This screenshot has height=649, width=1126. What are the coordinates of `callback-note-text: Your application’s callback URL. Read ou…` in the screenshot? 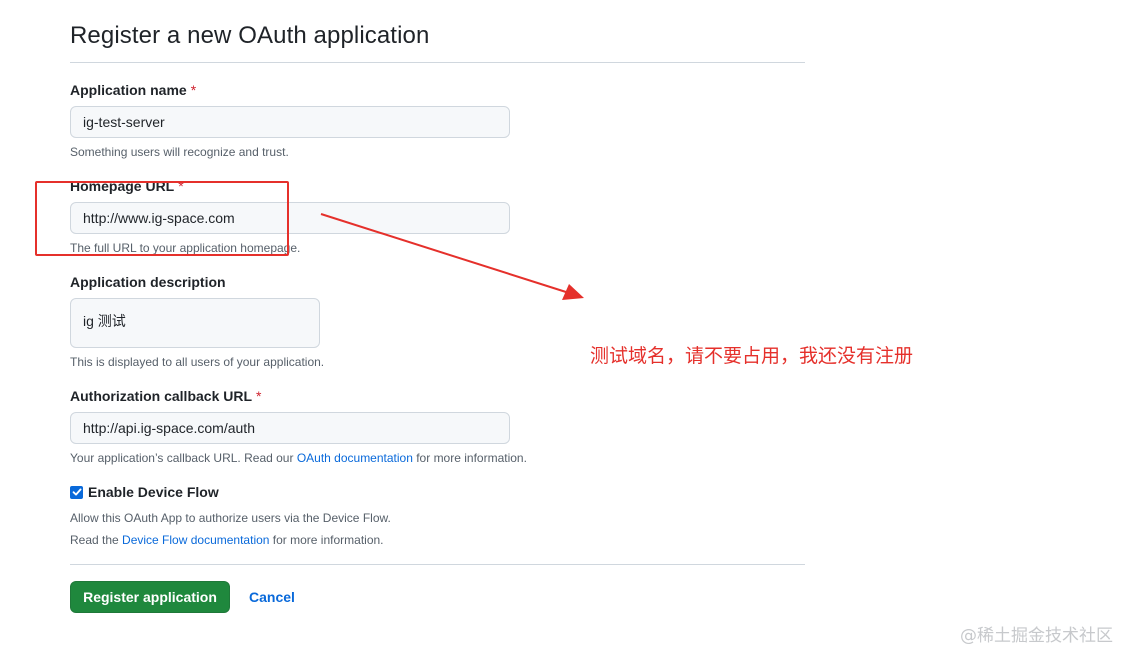 It's located at (183, 458).